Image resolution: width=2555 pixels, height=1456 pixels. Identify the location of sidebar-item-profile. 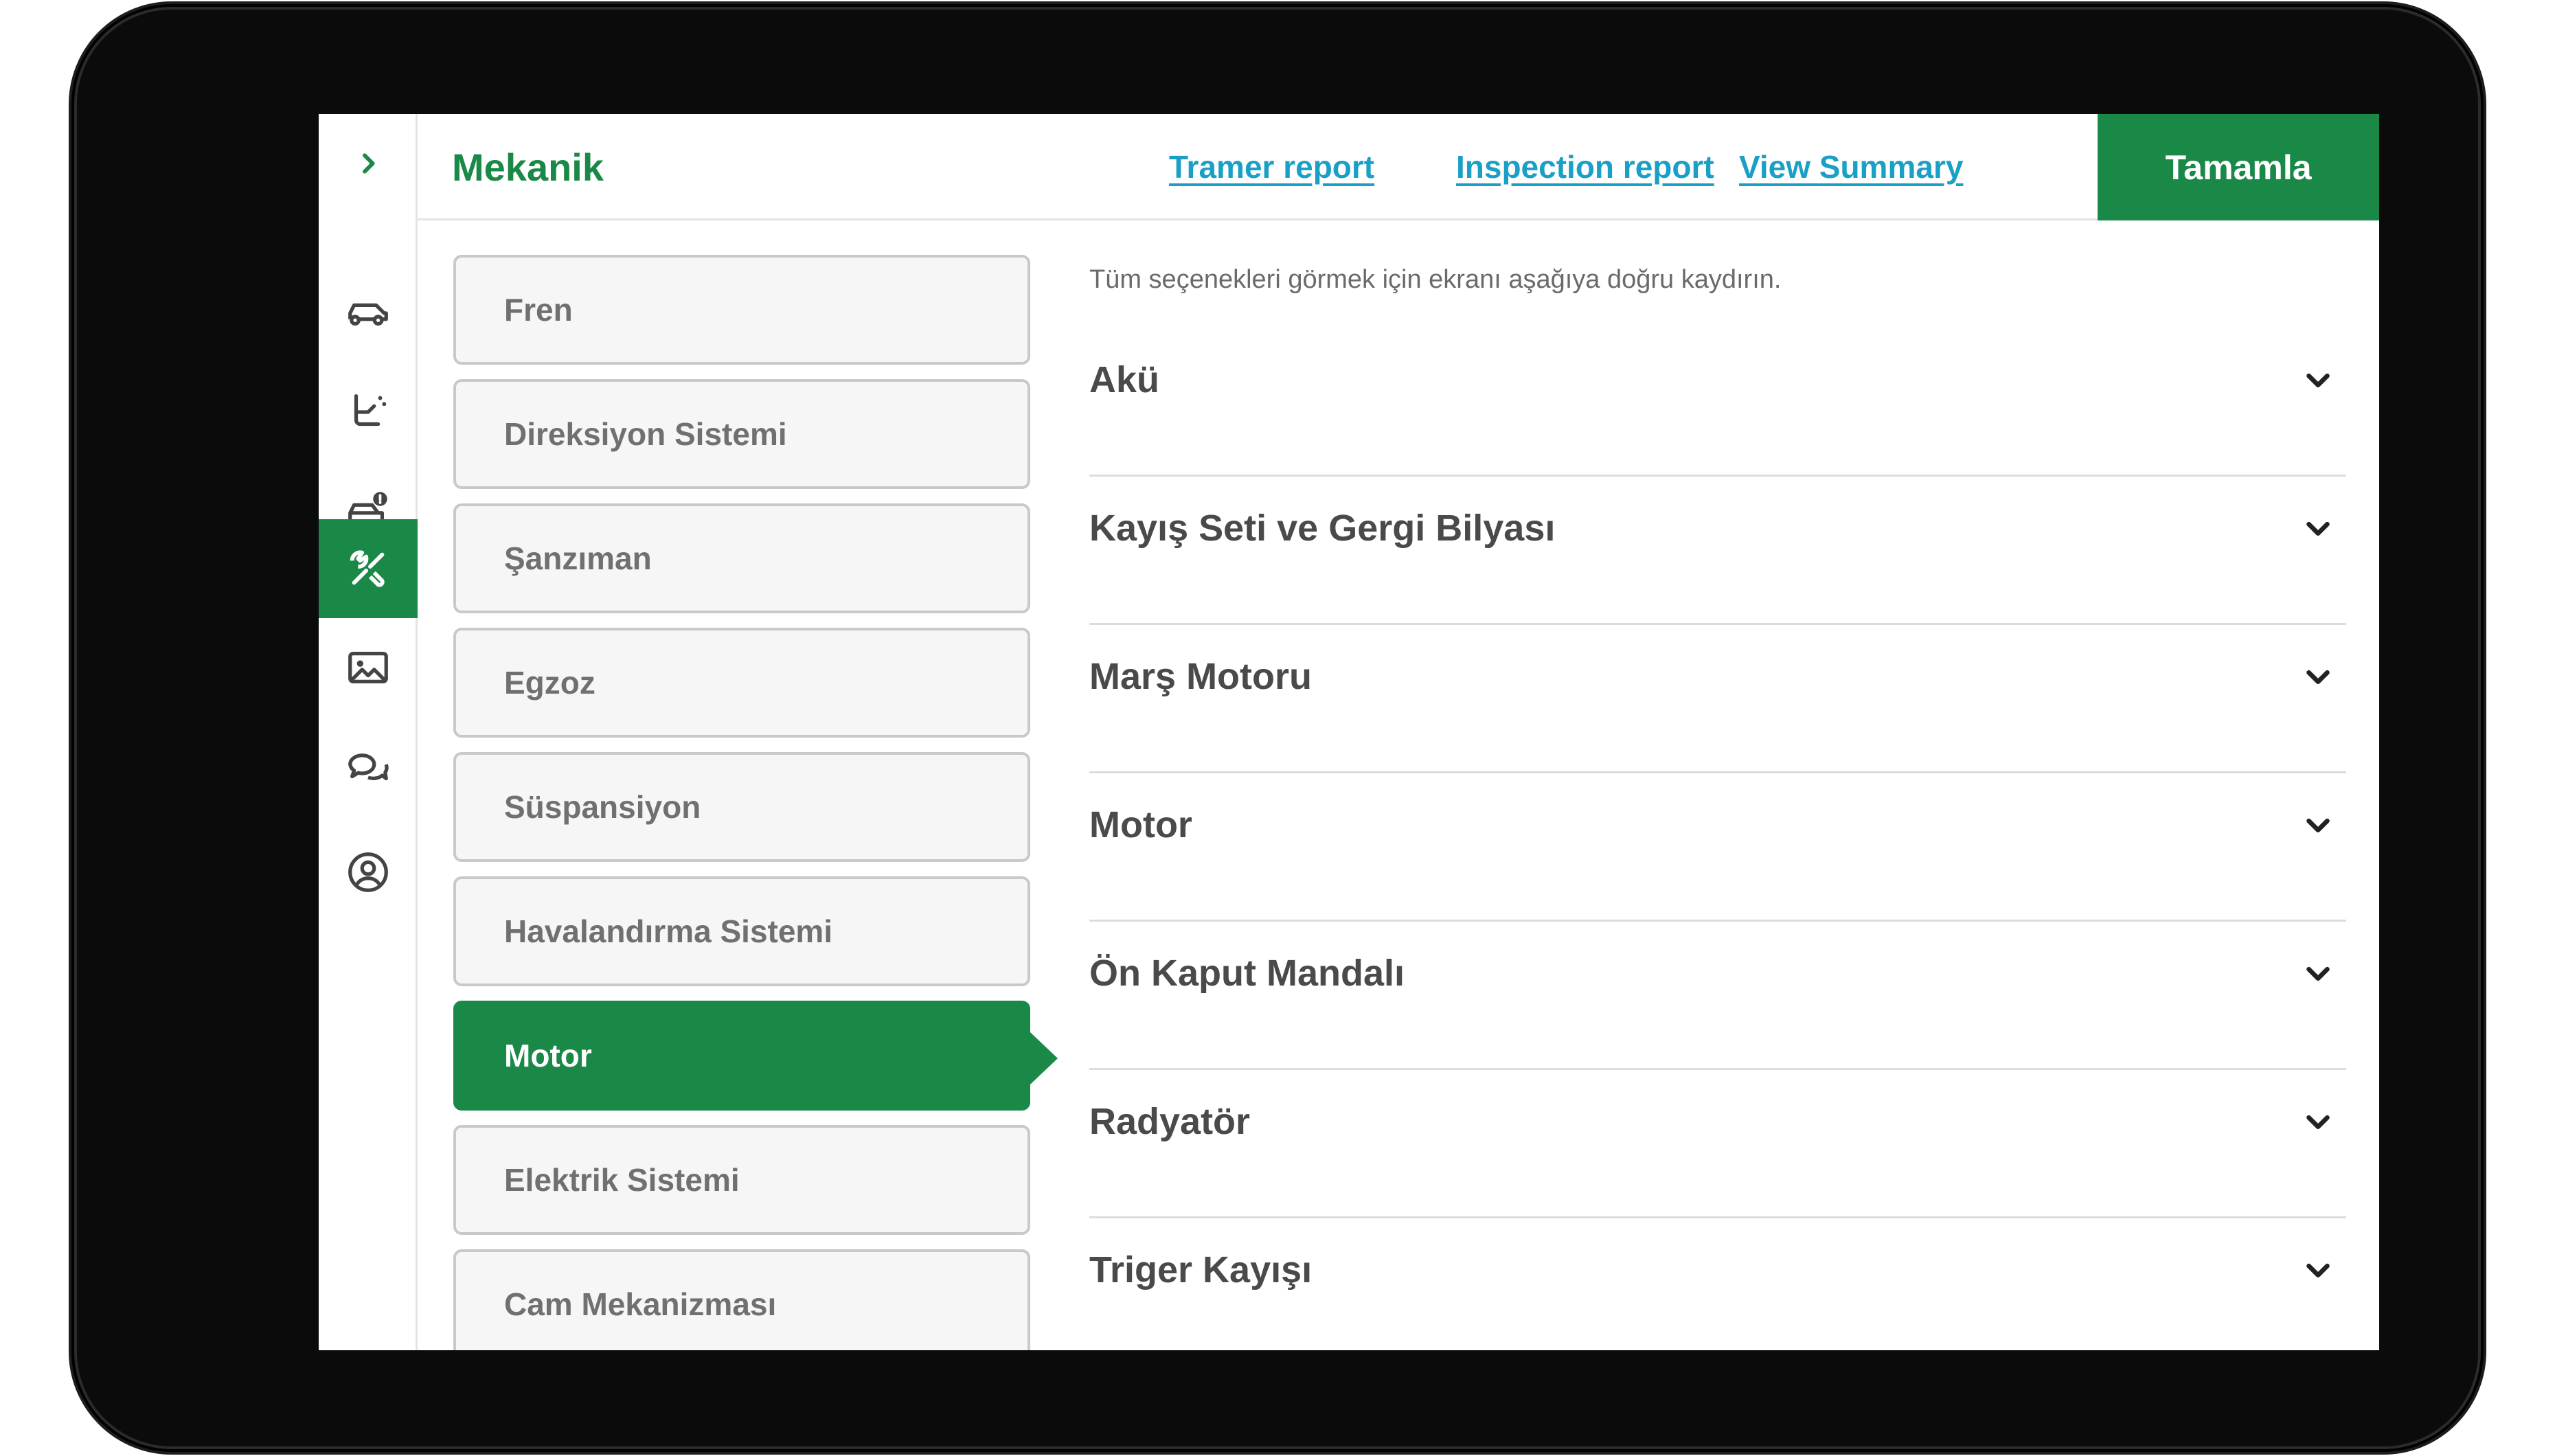
(368, 872).